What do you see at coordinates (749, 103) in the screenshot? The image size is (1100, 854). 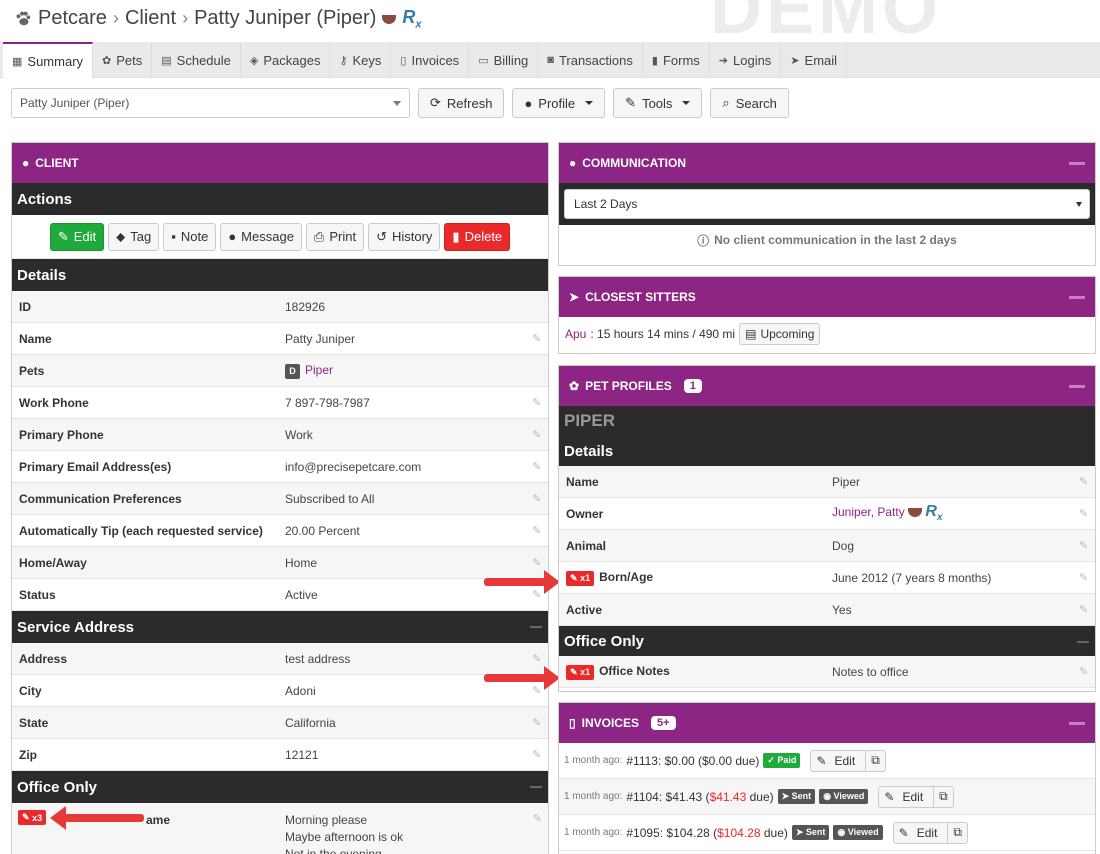 I see `search-button: ⌕ Search` at bounding box center [749, 103].